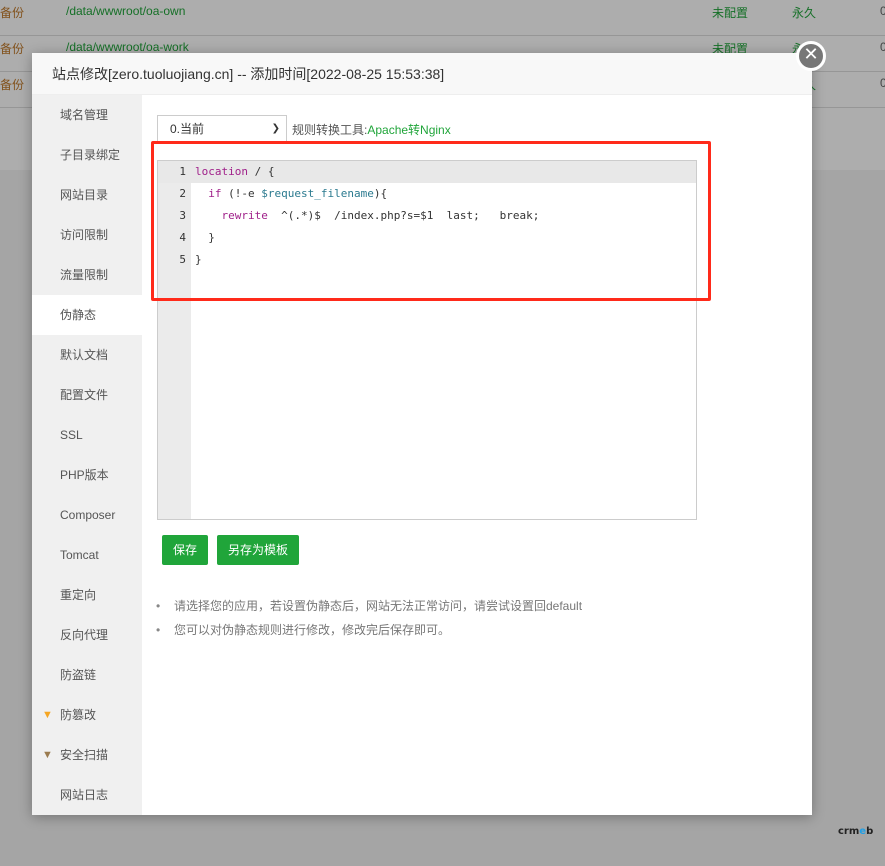 This screenshot has width=885, height=866. Describe the element at coordinates (222, 129) in the screenshot. I see `template-select: 0.当前 ❯` at that location.